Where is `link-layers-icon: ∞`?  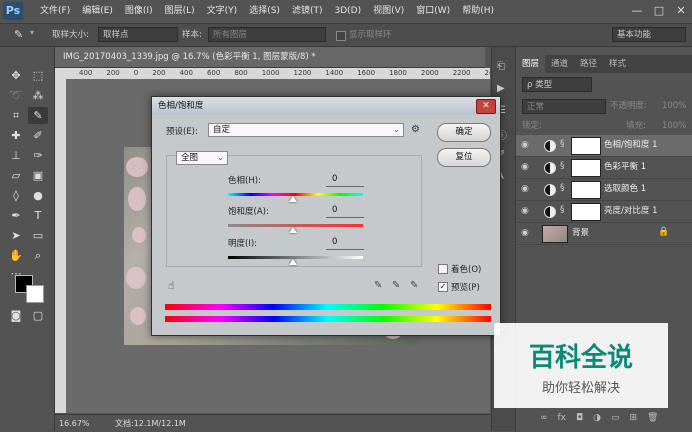
link-layers-icon: ∞ is located at coordinates (544, 418).